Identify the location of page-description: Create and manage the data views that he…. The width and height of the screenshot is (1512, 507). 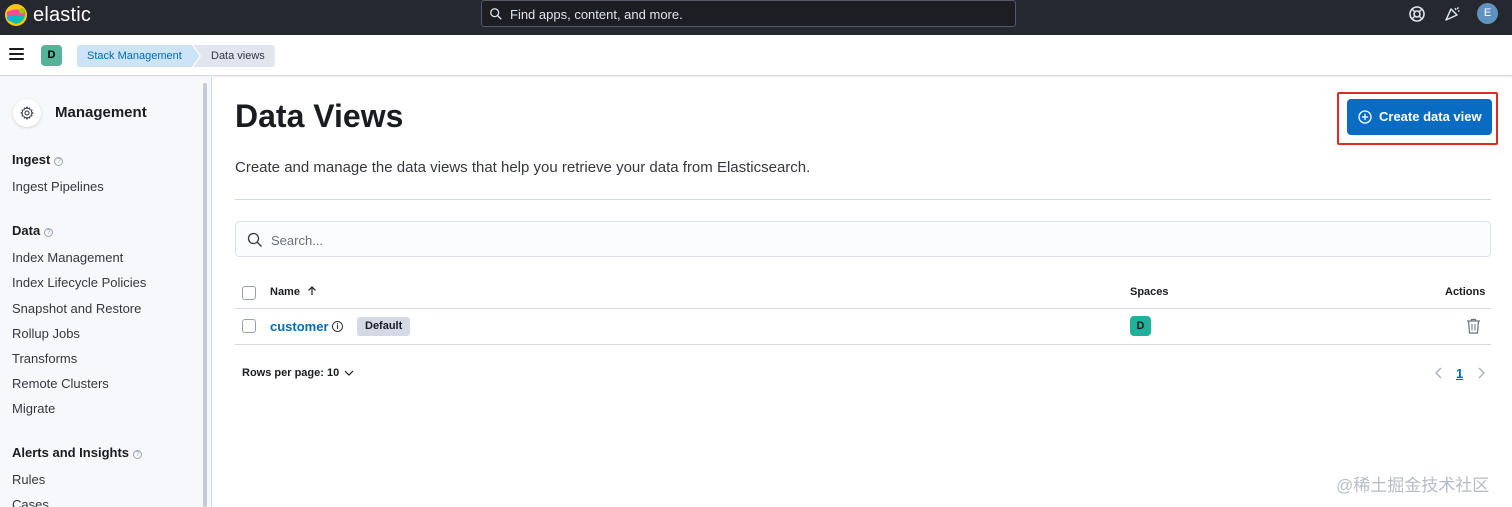
(523, 167).